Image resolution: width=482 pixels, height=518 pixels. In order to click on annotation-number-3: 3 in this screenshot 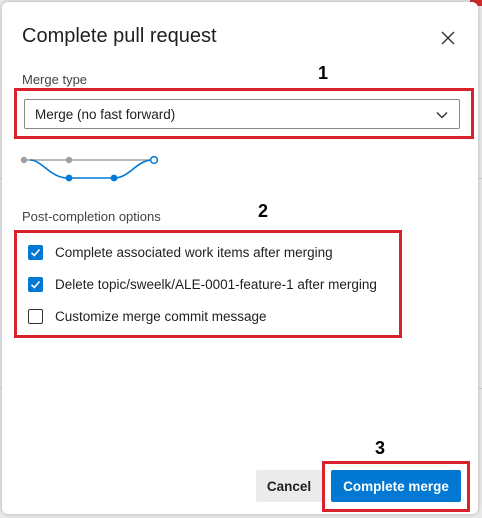, I will do `click(380, 448)`.